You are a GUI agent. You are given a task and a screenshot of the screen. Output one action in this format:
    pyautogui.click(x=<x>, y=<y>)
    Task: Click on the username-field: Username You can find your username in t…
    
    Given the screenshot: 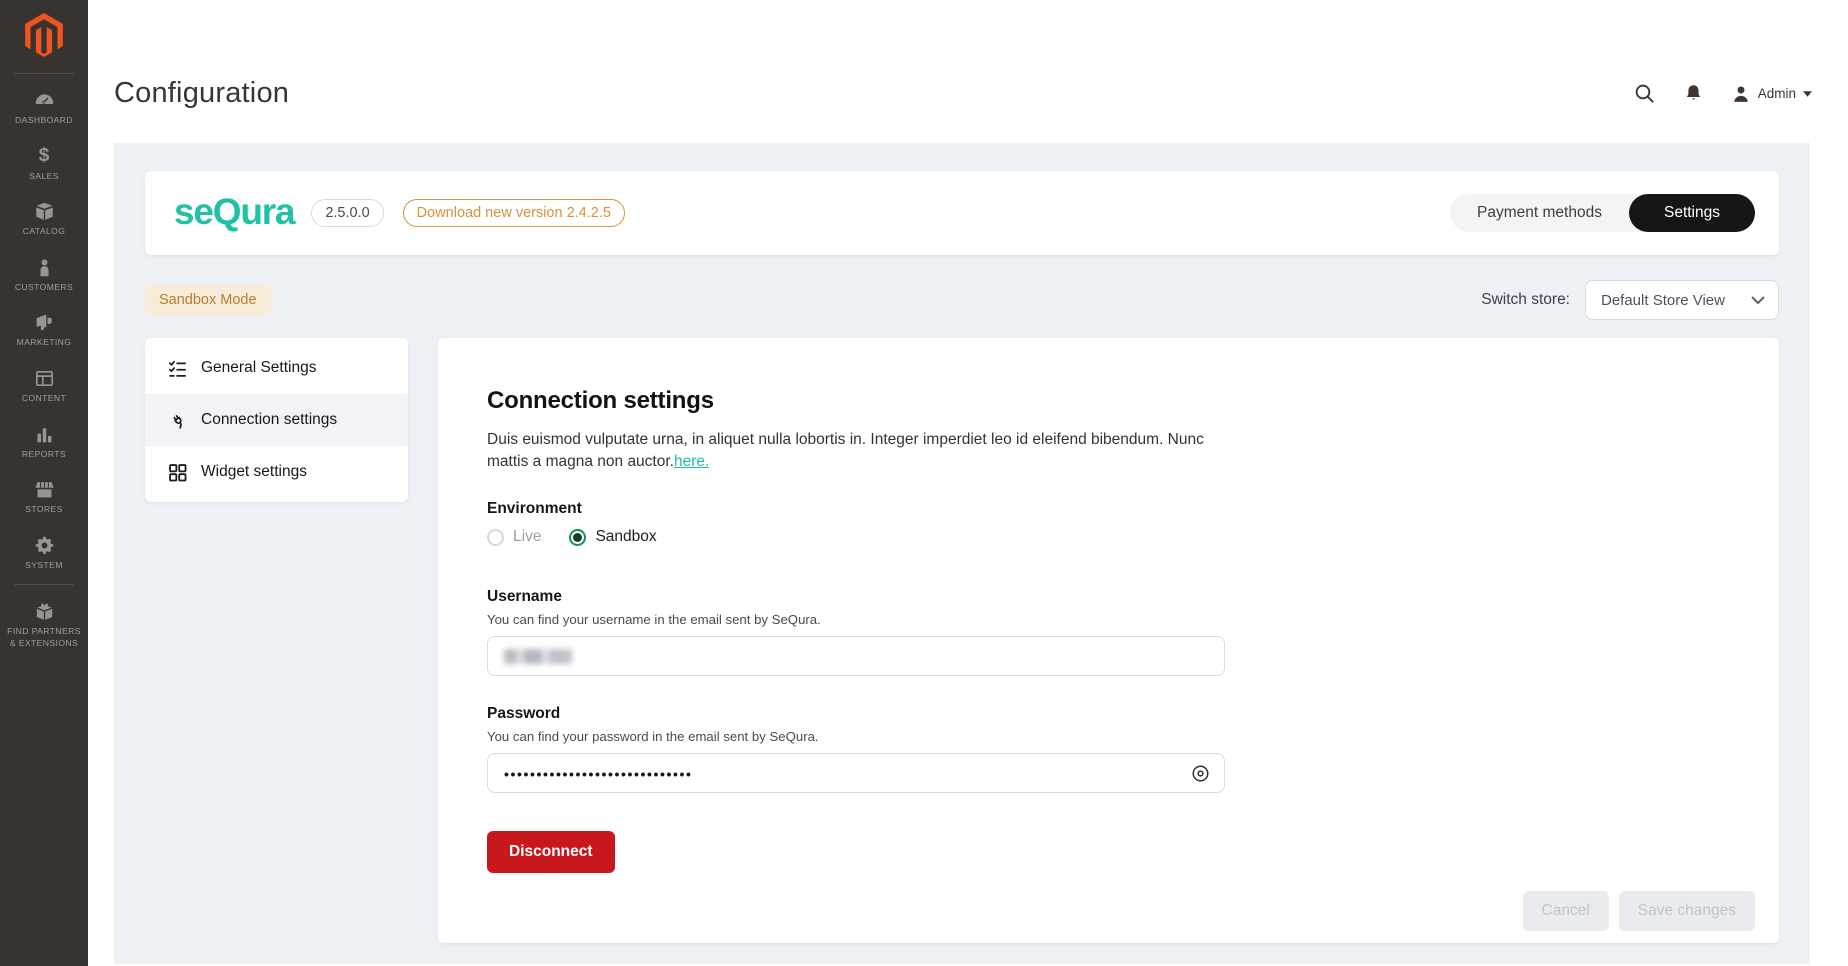 What is the action you would take?
    pyautogui.click(x=1108, y=632)
    